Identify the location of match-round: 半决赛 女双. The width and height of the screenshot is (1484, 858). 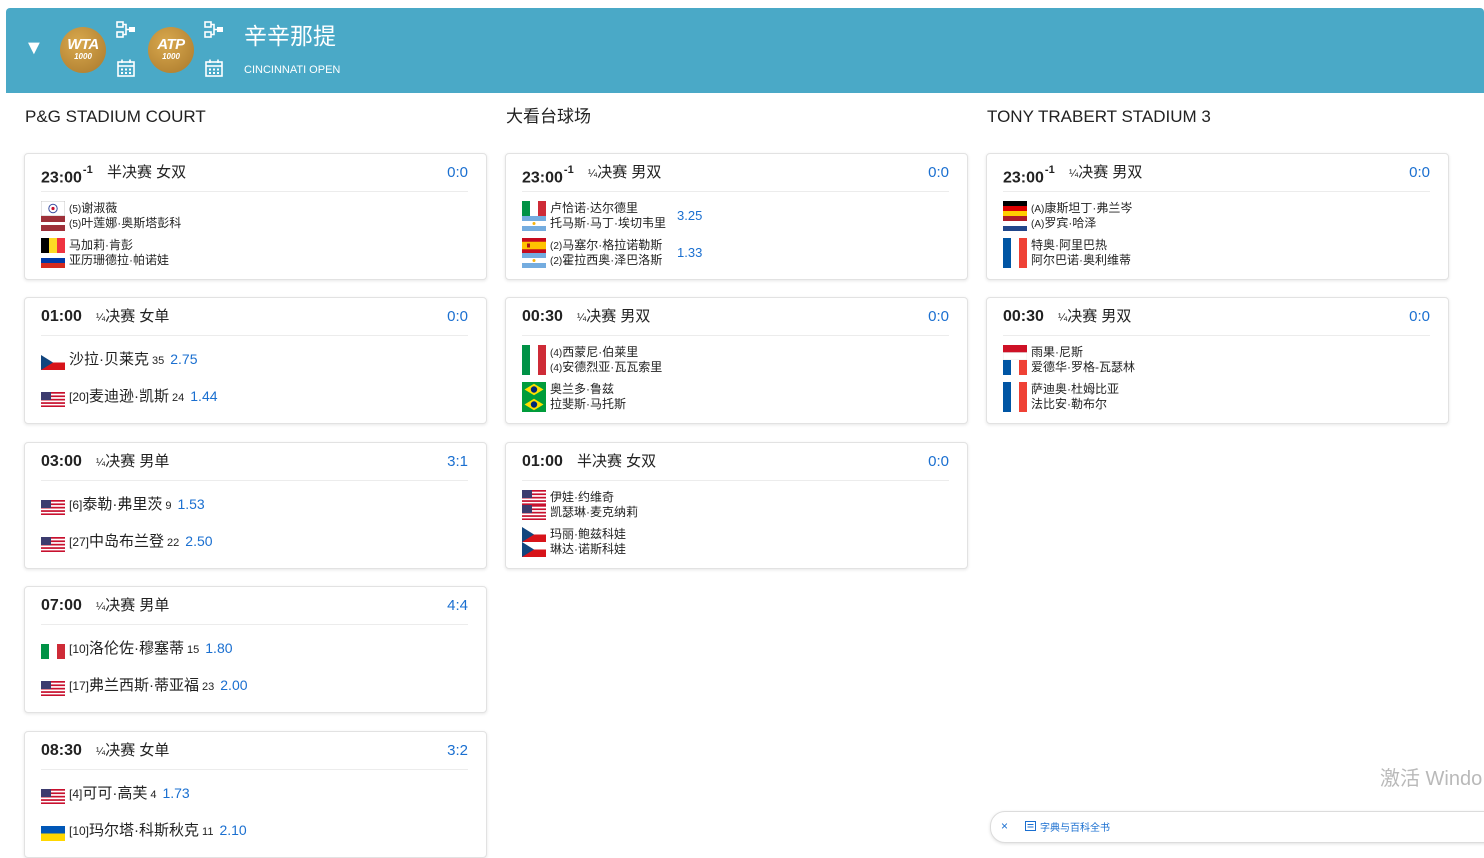
(146, 173).